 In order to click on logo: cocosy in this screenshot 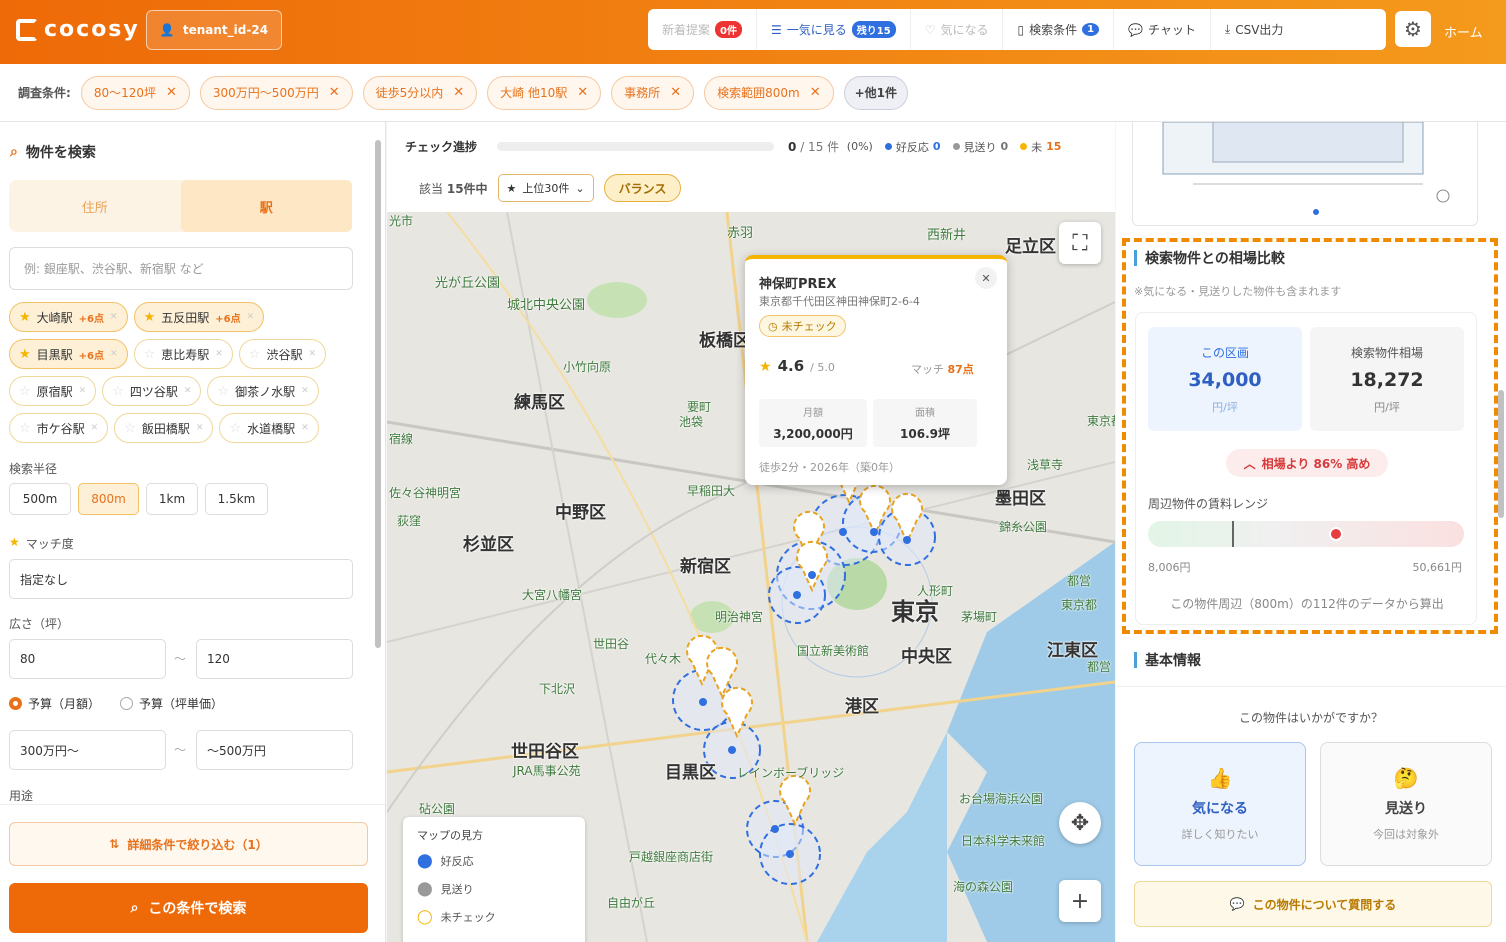, I will do `click(78, 29)`.